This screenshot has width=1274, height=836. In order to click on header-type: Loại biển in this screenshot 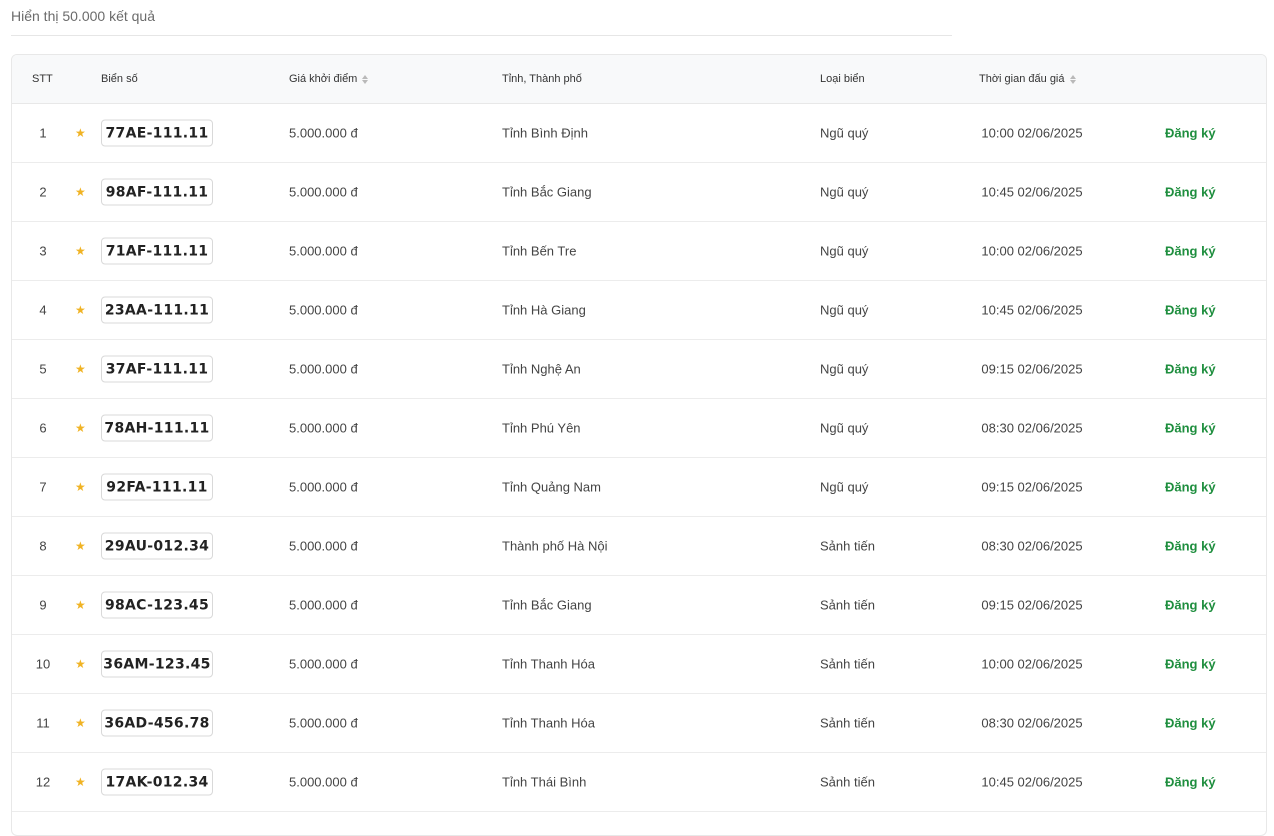, I will do `click(842, 79)`.